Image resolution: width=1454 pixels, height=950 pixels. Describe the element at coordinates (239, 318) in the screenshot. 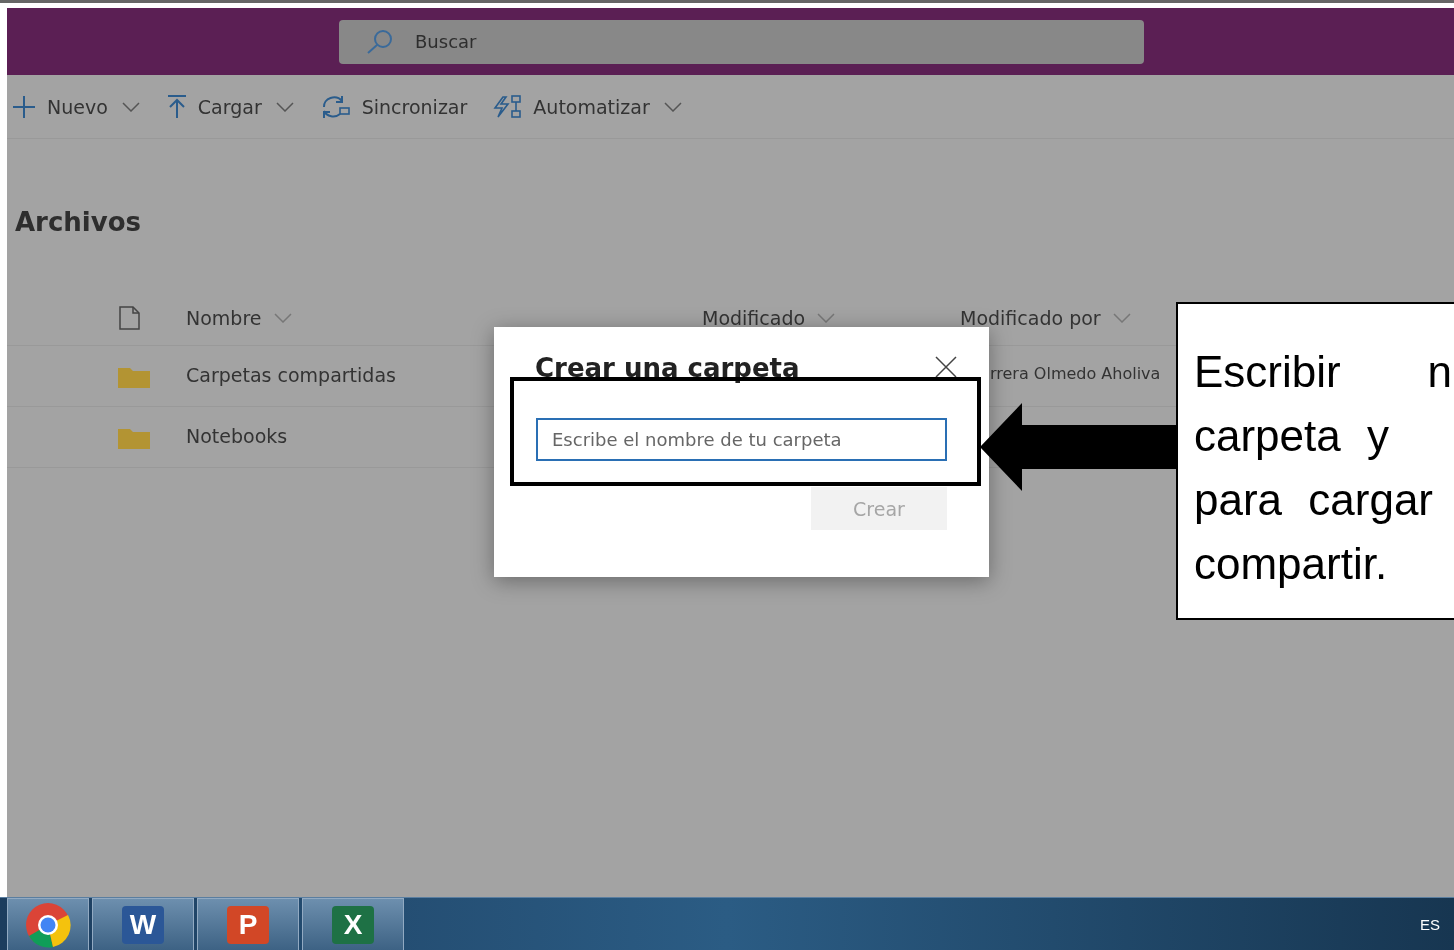

I see `column-header: Nombre` at that location.